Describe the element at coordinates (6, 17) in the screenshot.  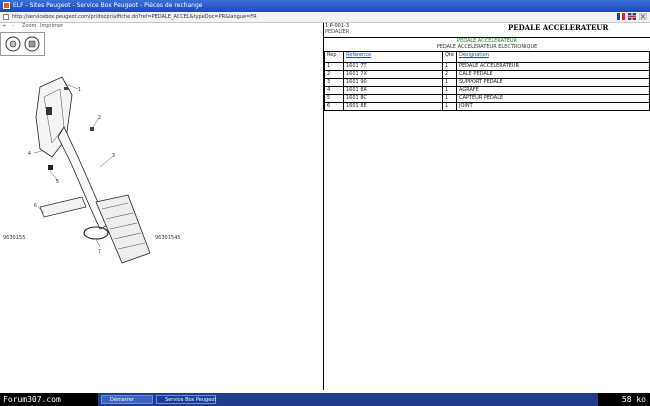
I see `page-icon` at that location.